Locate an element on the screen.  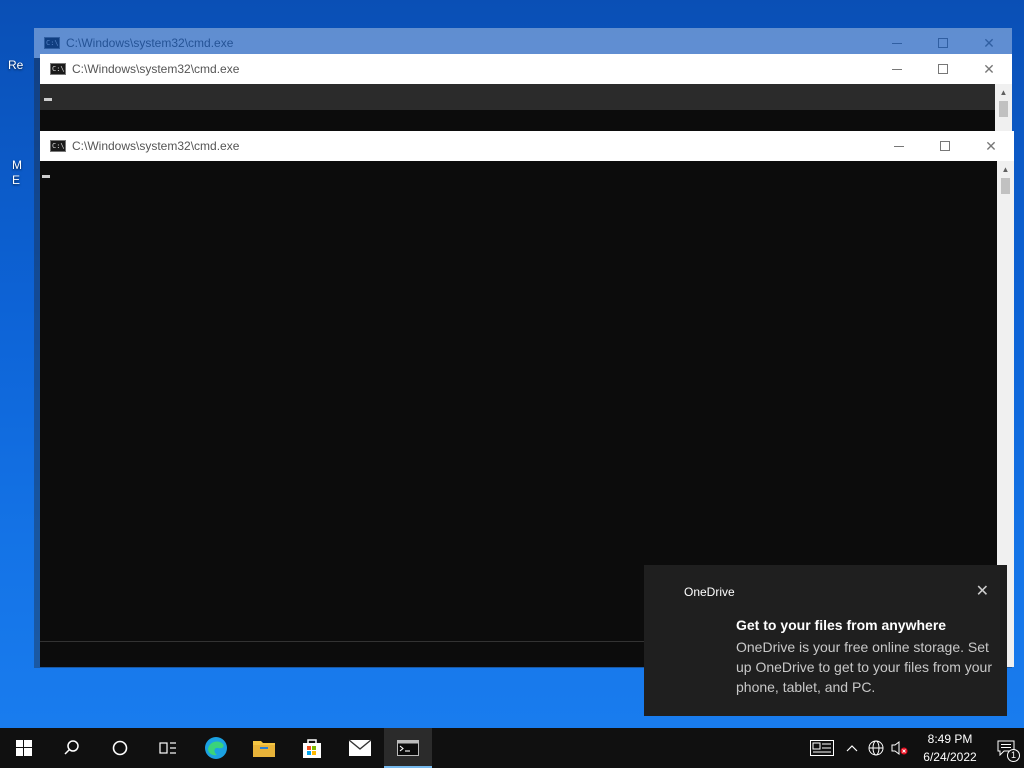
command-prompt-taskbar-button is located at coordinates (408, 748).